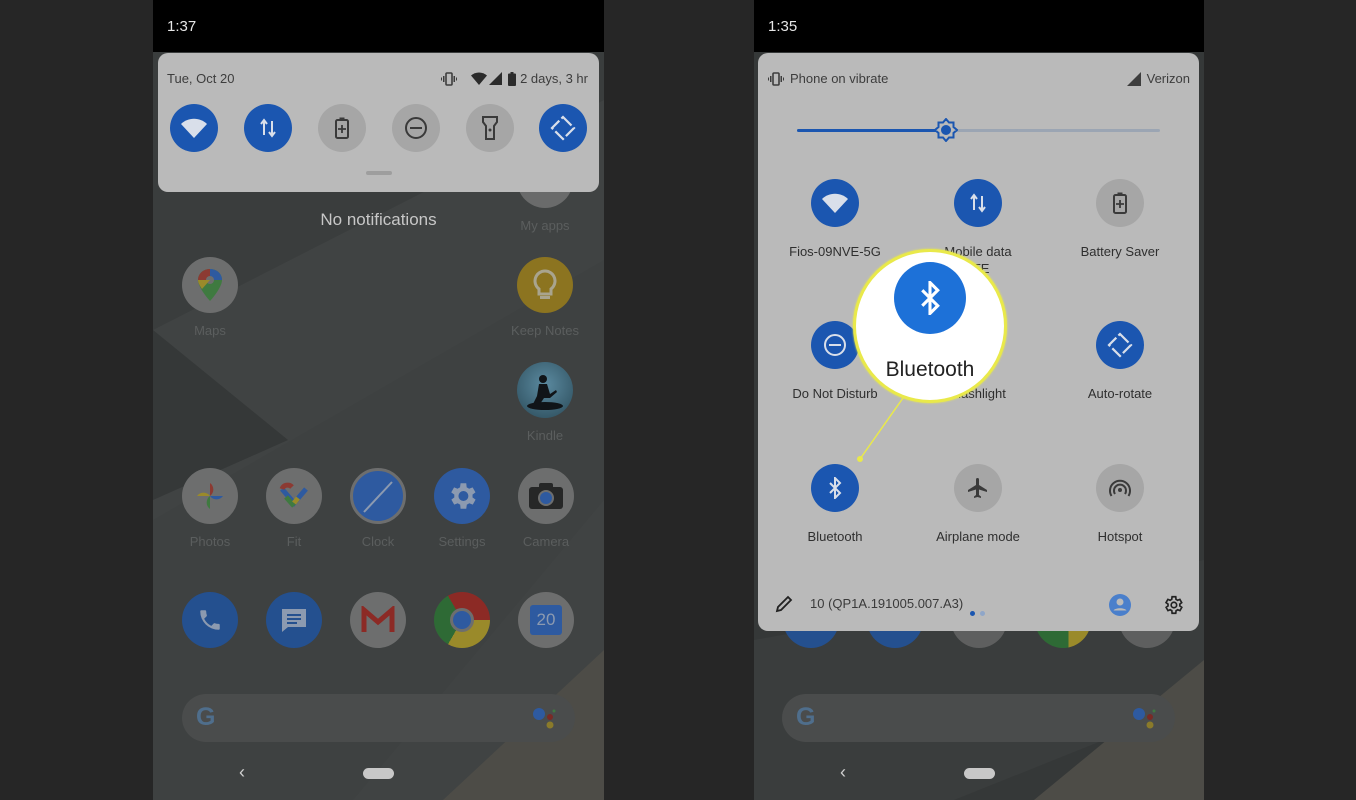  I want to click on bluetooth-icon, so click(930, 298).